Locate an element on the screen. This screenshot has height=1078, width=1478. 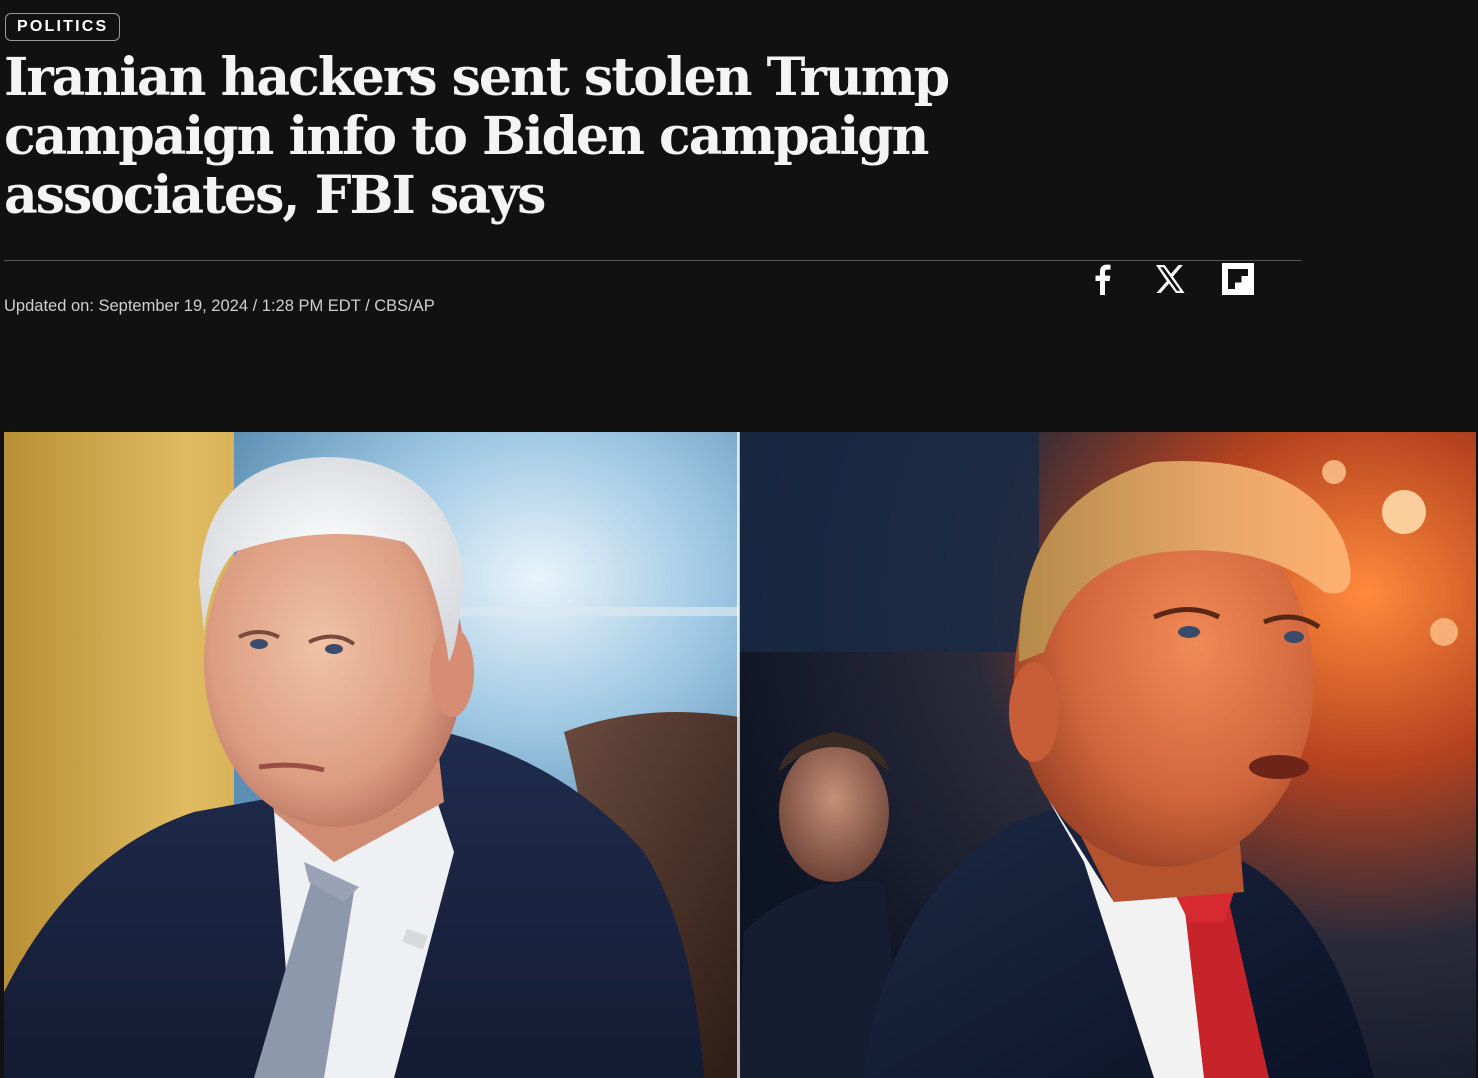
facebook-icon is located at coordinates (1103, 279).